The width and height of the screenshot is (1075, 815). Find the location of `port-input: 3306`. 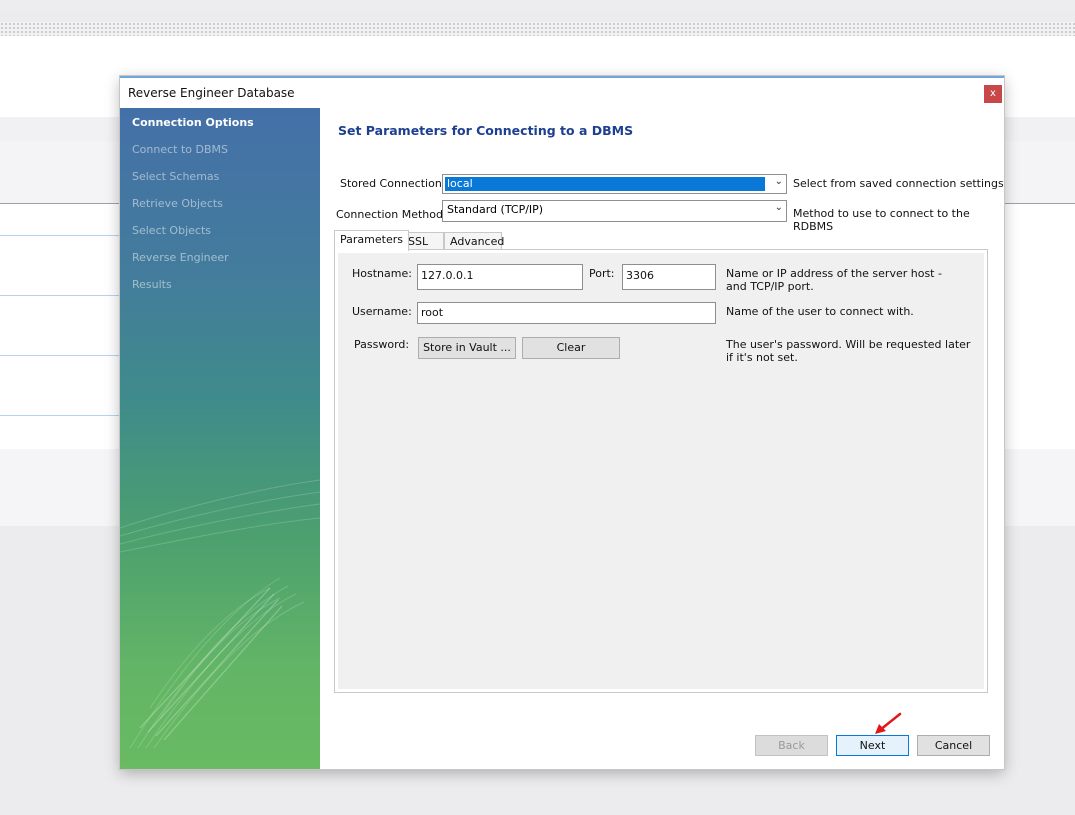

port-input: 3306 is located at coordinates (669, 277).